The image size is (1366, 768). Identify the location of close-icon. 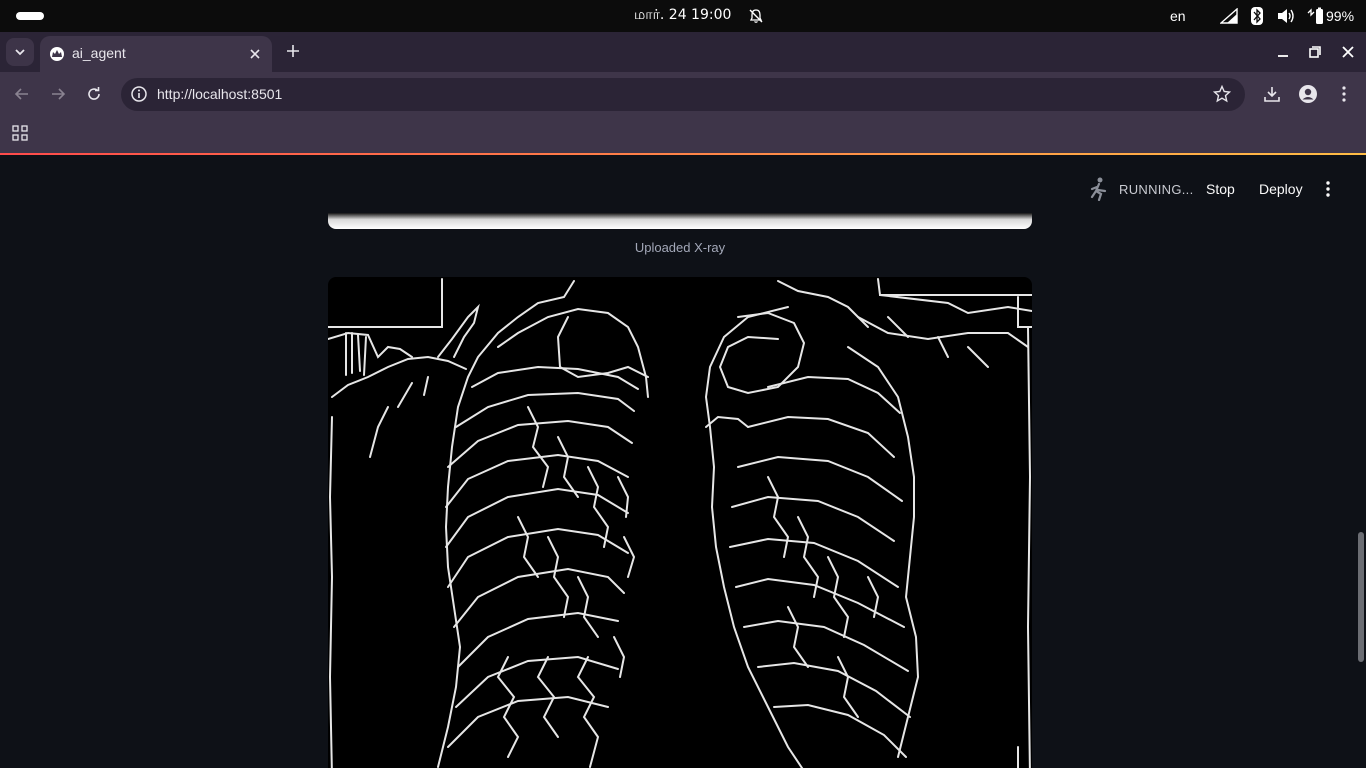
(255, 54).